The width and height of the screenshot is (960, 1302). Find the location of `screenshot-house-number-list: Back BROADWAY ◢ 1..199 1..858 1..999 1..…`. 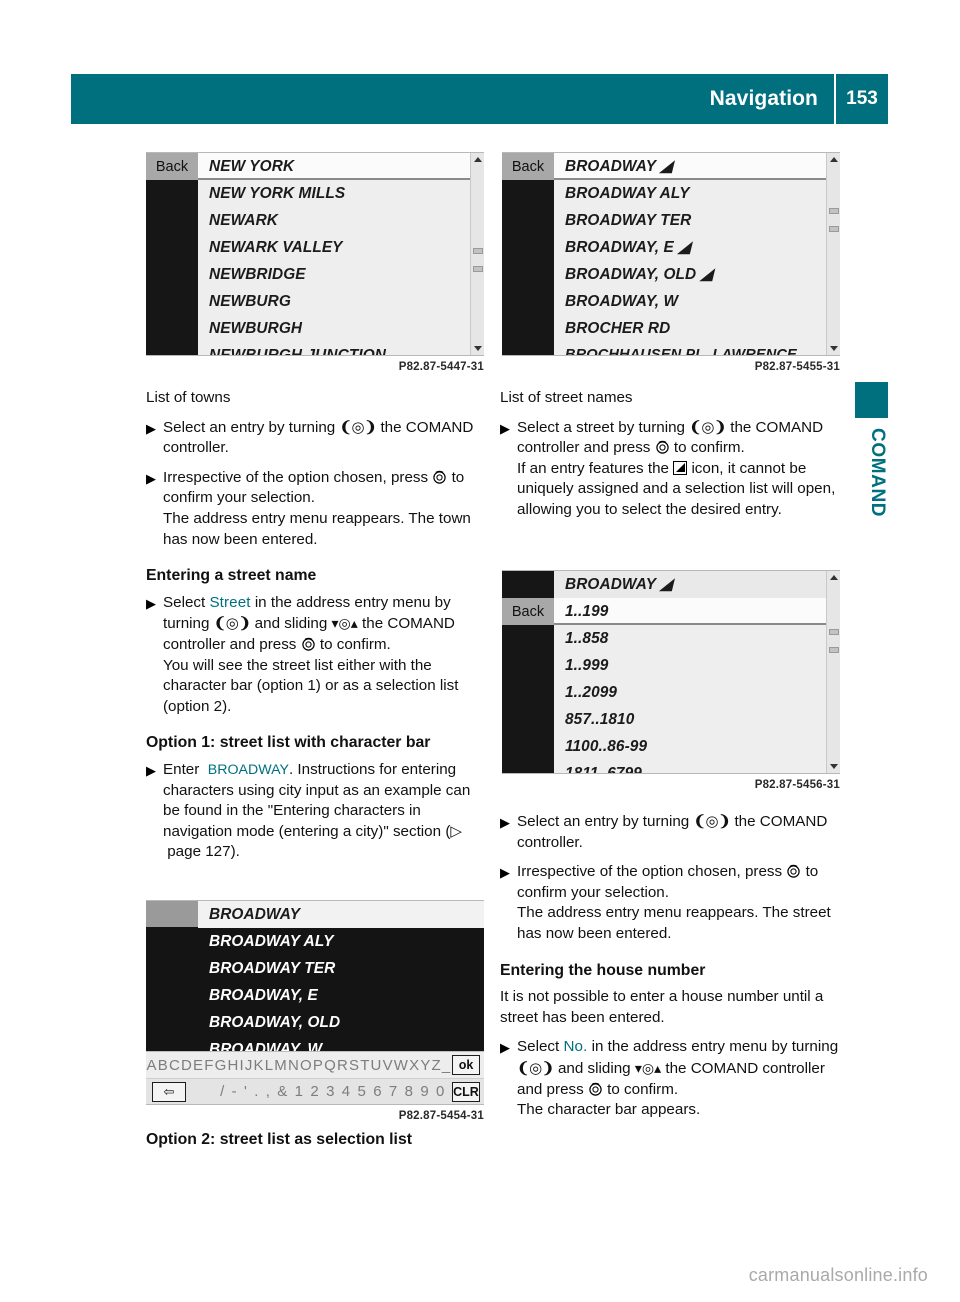

screenshot-house-number-list: Back BROADWAY ◢ 1..199 1..858 1..999 1..… is located at coordinates (671, 672).